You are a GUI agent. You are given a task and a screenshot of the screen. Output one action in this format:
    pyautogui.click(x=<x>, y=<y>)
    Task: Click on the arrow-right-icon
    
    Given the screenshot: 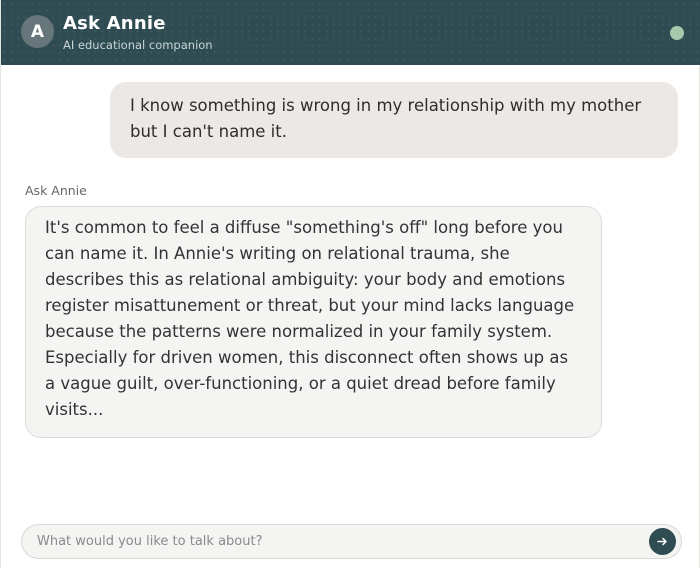 What is the action you would take?
    pyautogui.click(x=662, y=541)
    